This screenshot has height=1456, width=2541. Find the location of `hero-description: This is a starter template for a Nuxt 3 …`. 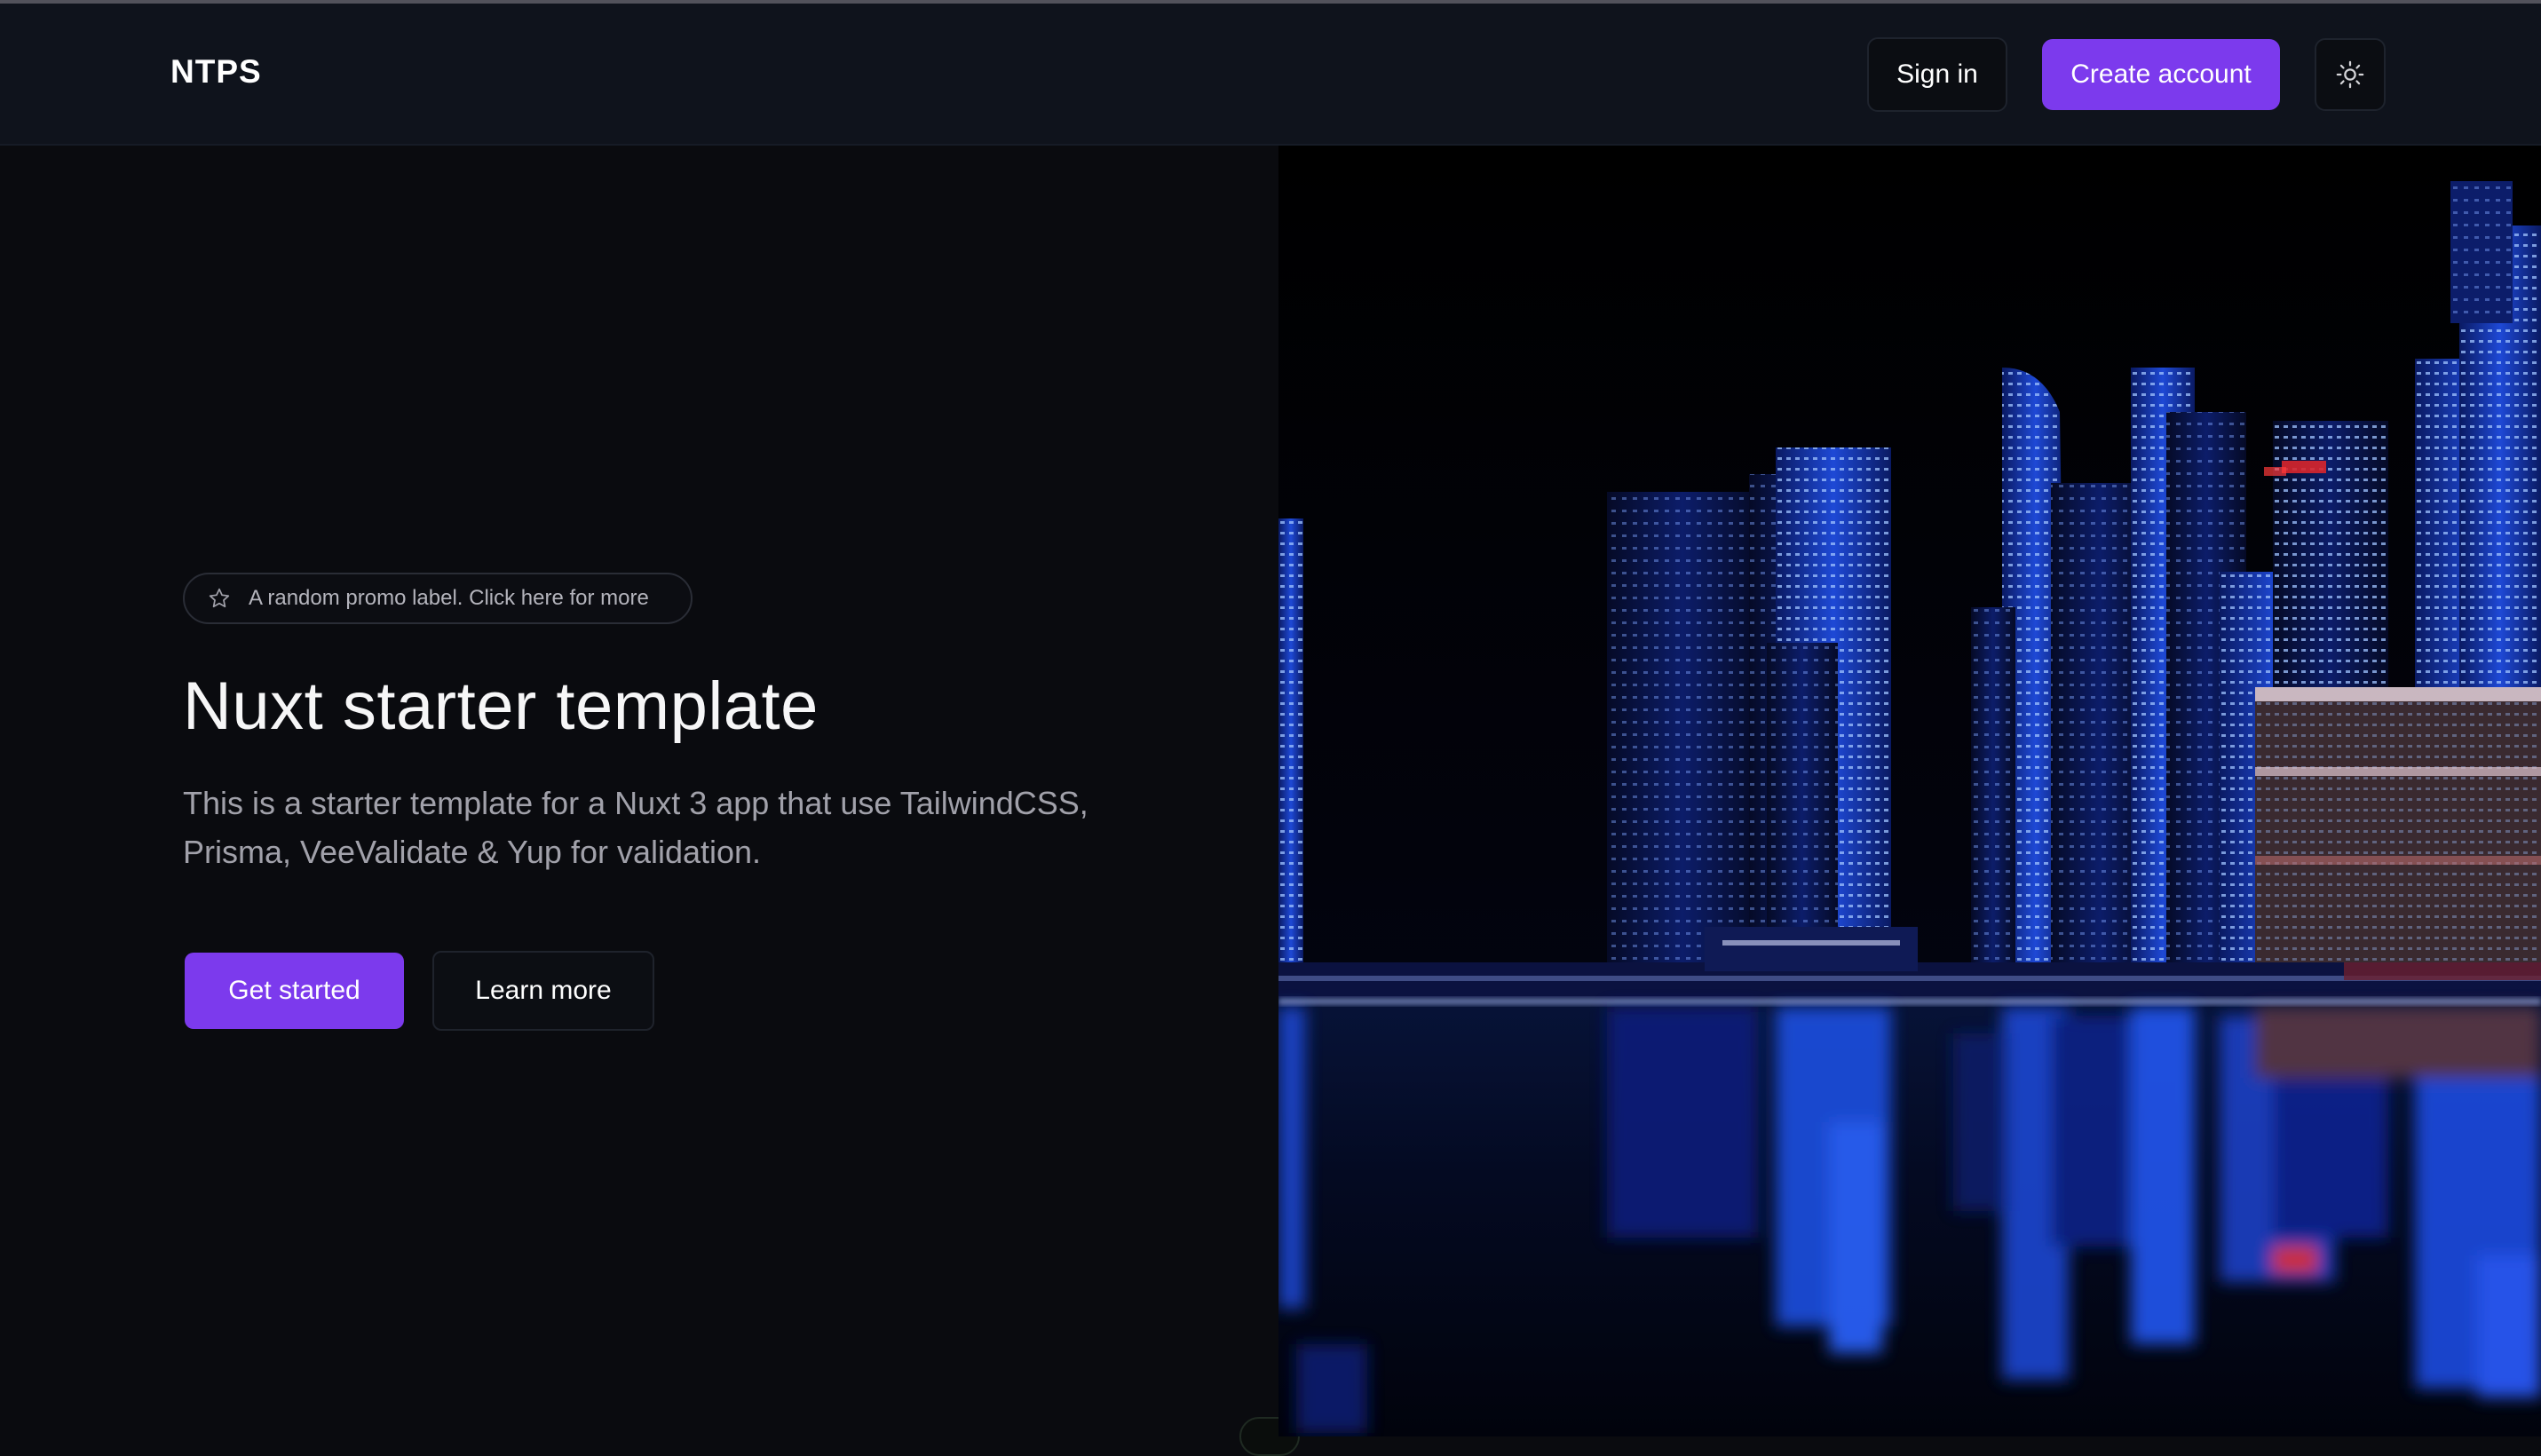

hero-description: This is a starter template for a Nuxt 3 … is located at coordinates (635, 827).